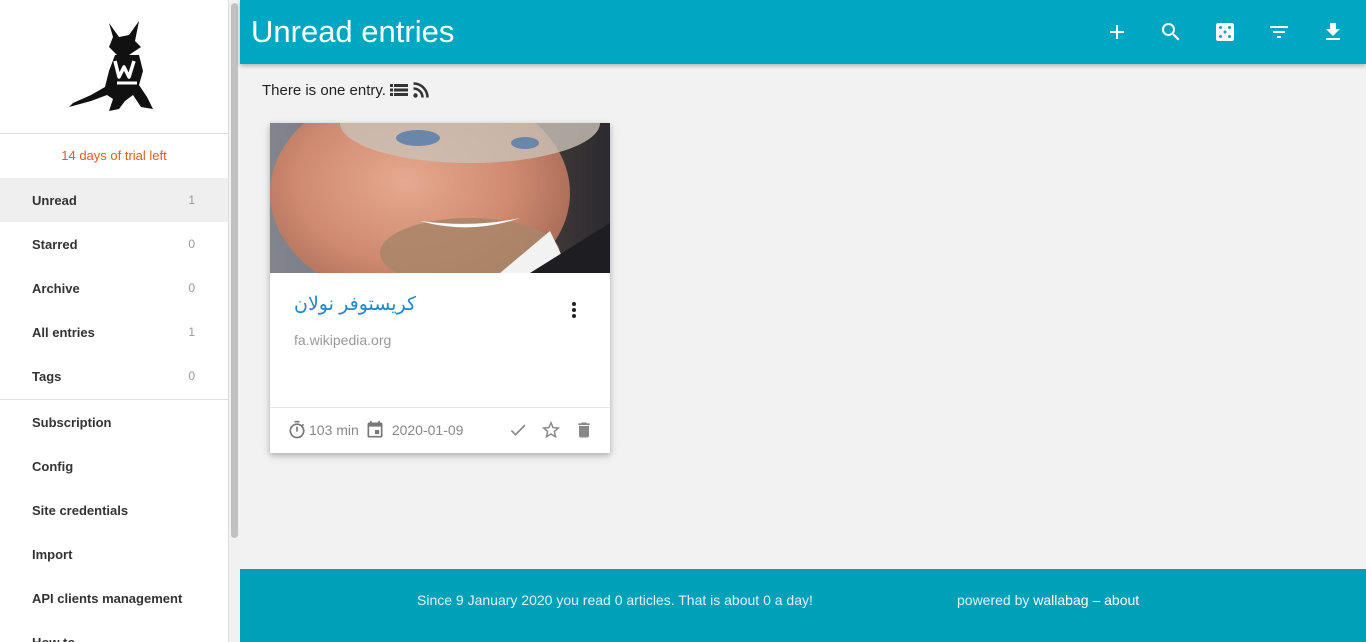  Describe the element at coordinates (1060, 600) in the screenshot. I see `wallabag-link: wallabag` at that location.